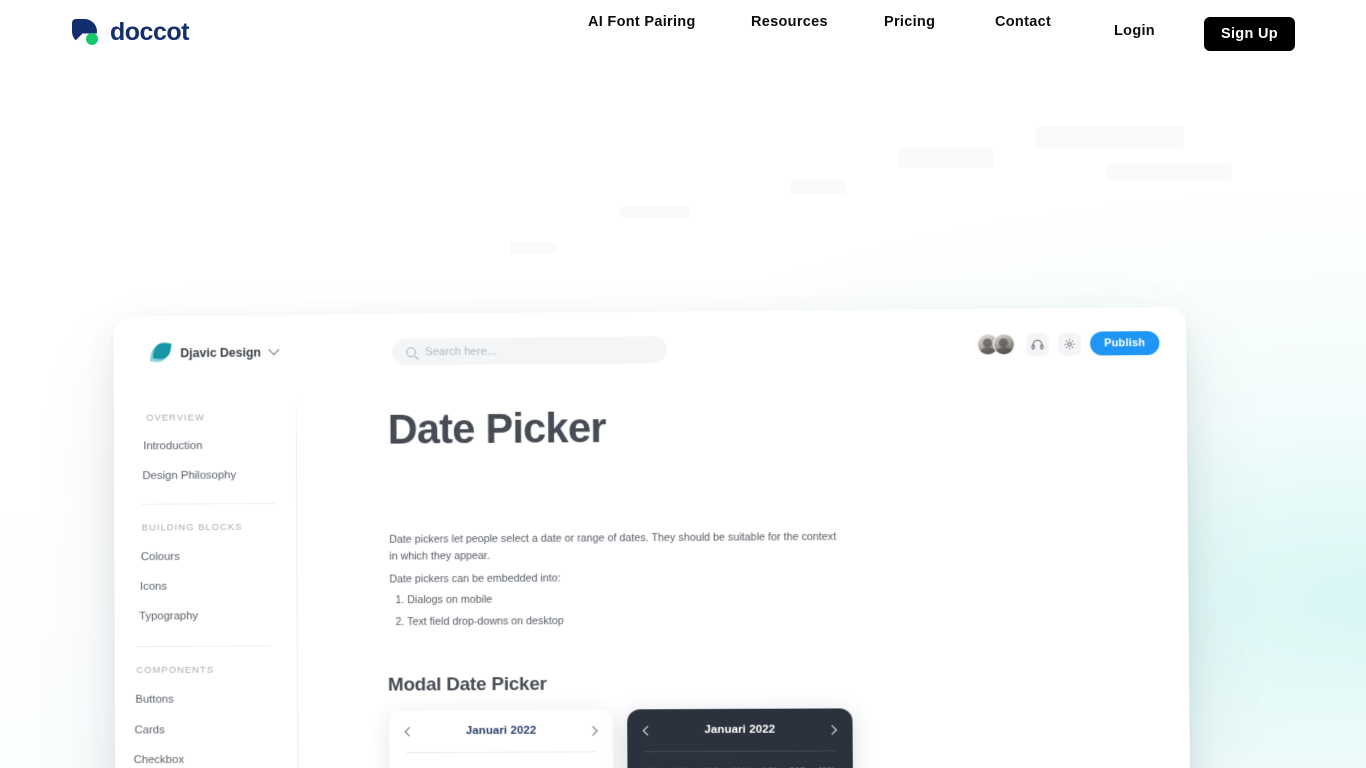 This screenshot has width=1366, height=768. I want to click on sidebar-item-checkbox: Checkbox, so click(159, 760).